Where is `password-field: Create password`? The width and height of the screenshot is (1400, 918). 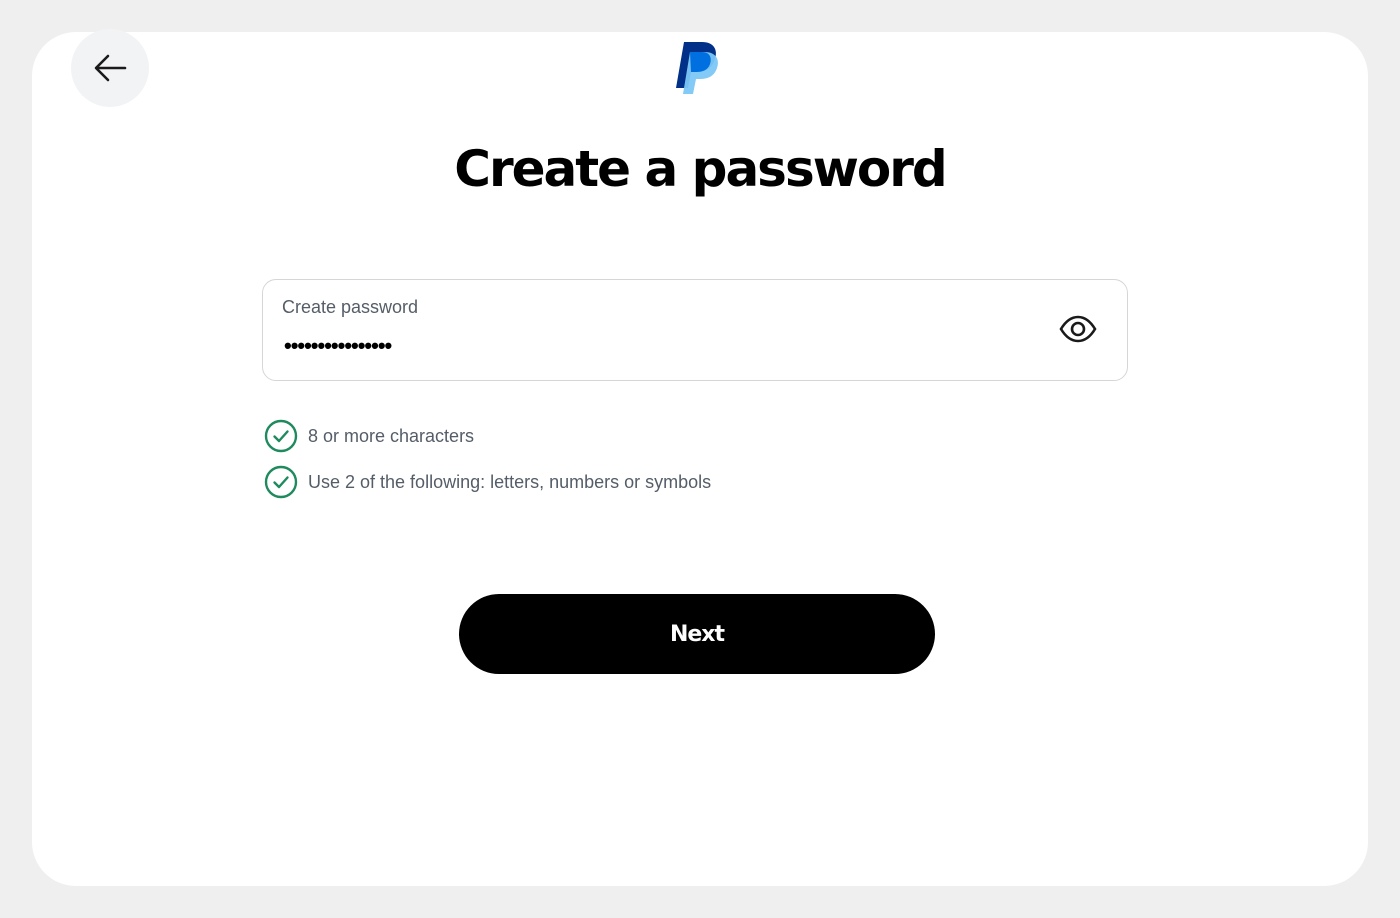 password-field: Create password is located at coordinates (695, 330).